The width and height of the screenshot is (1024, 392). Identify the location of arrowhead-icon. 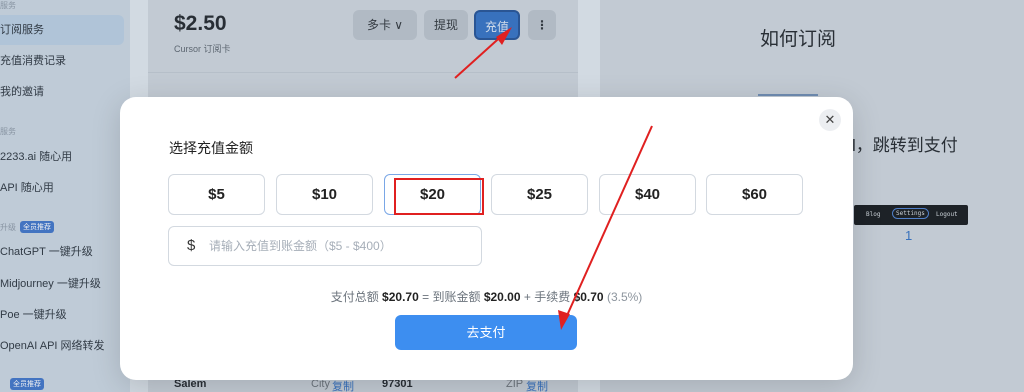
(504, 36).